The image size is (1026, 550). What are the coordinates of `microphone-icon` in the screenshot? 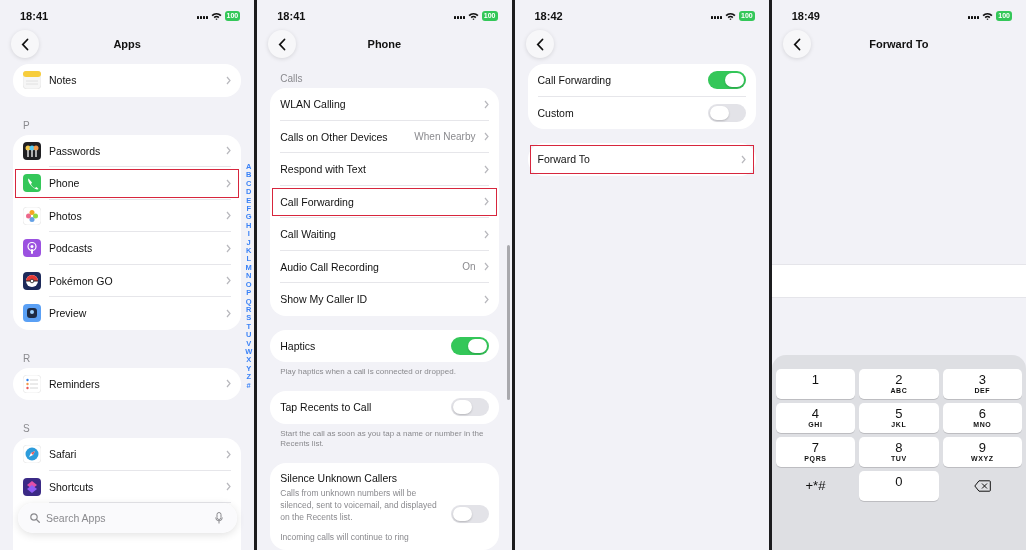 It's located at (219, 518).